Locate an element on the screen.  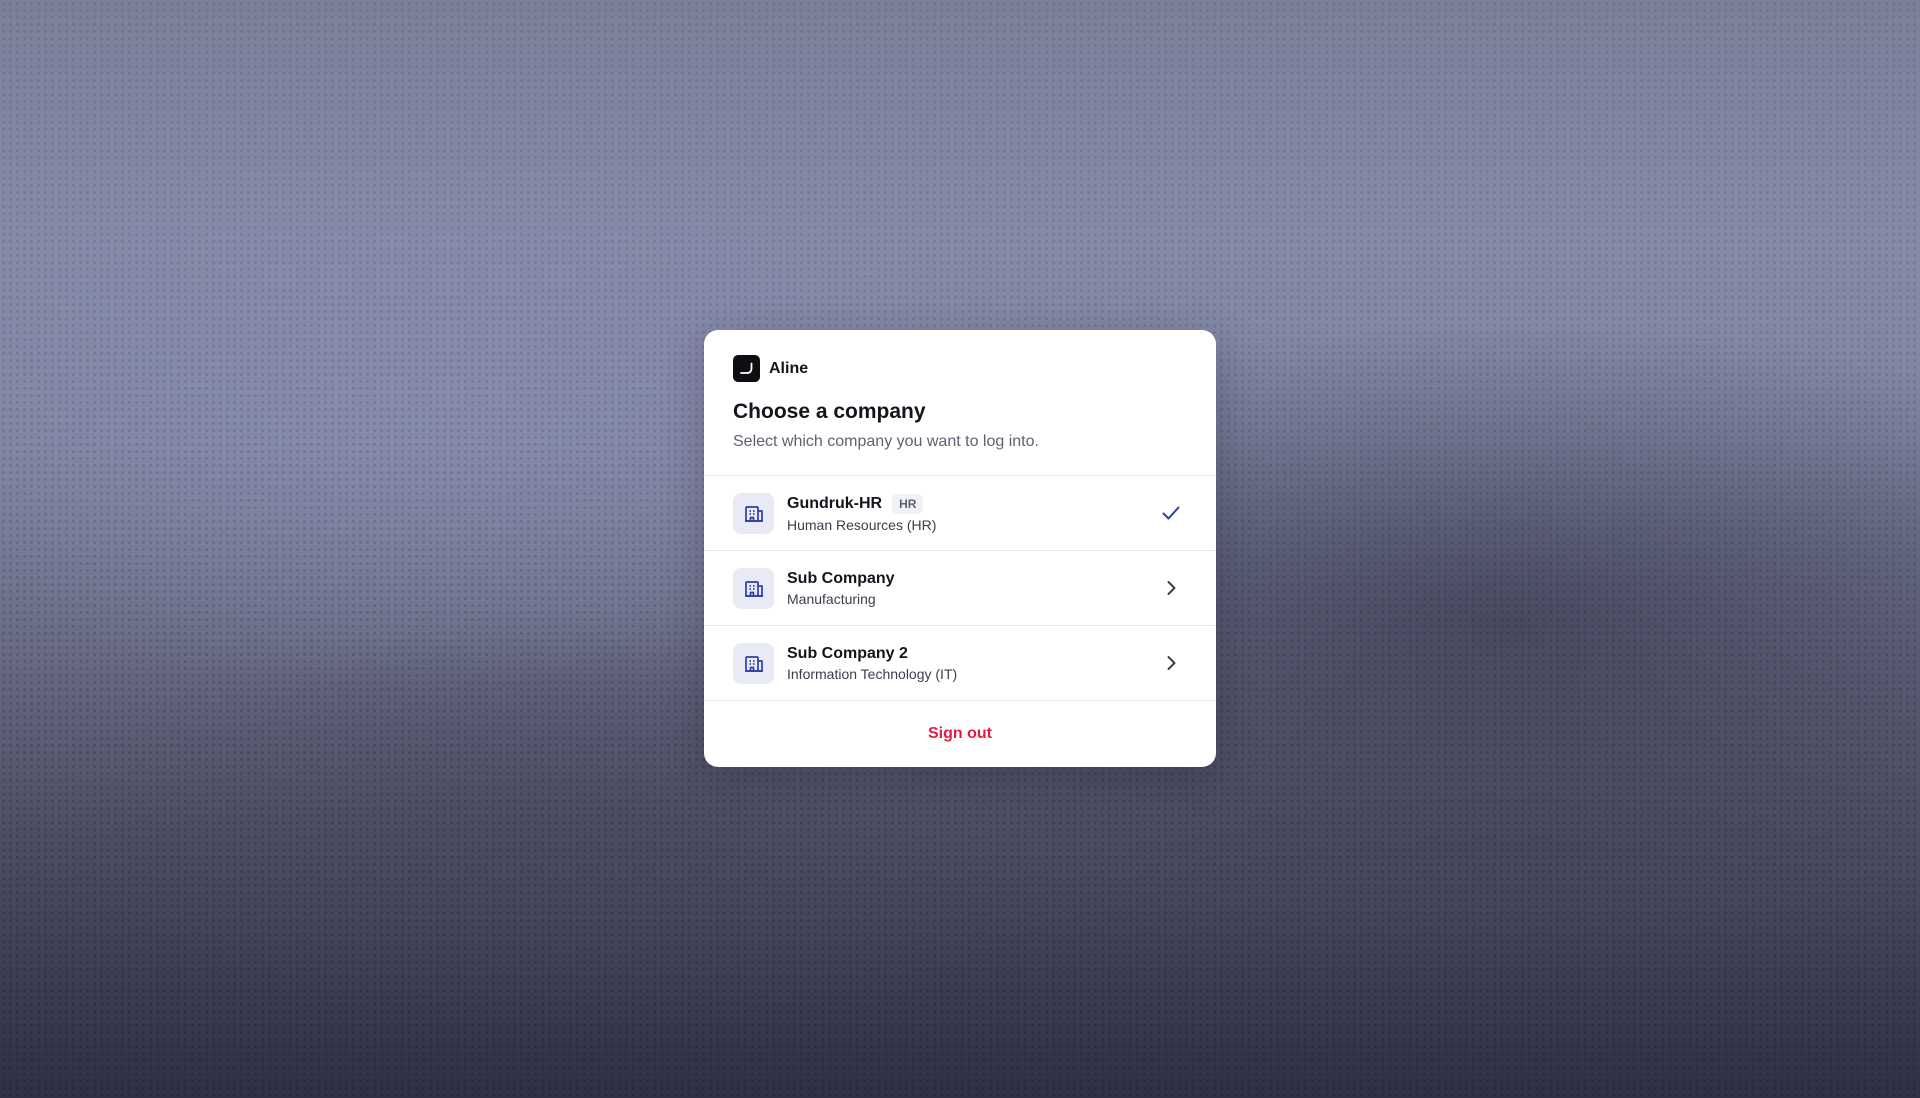
check-icon is located at coordinates (1171, 513).